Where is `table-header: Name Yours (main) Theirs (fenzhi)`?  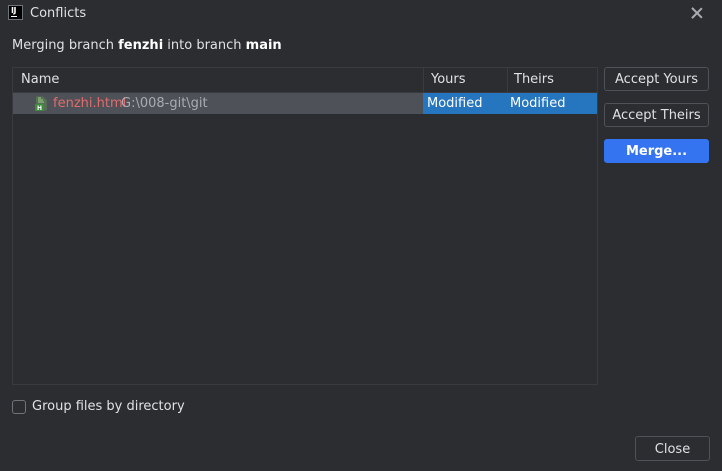 table-header: Name Yours (main) Theirs (fenzhi) is located at coordinates (305, 89).